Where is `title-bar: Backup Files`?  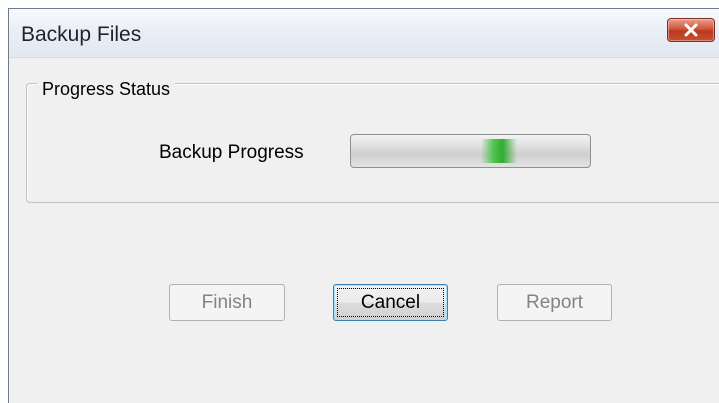
title-bar: Backup Files is located at coordinates (364, 33).